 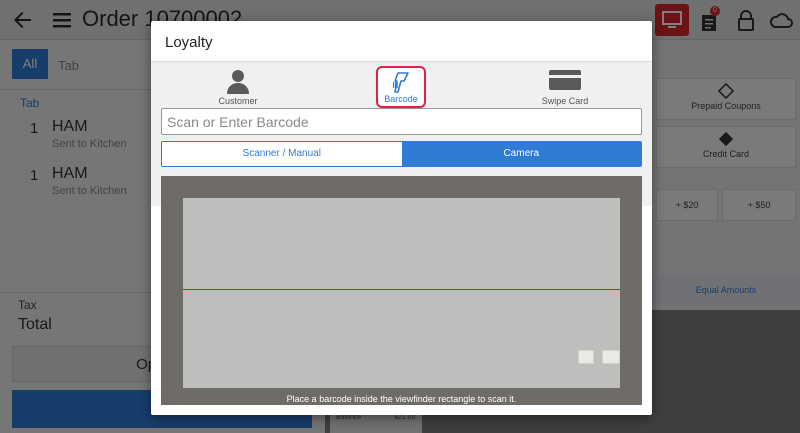 I want to click on barcode-option: Barcode, so click(x=401, y=87).